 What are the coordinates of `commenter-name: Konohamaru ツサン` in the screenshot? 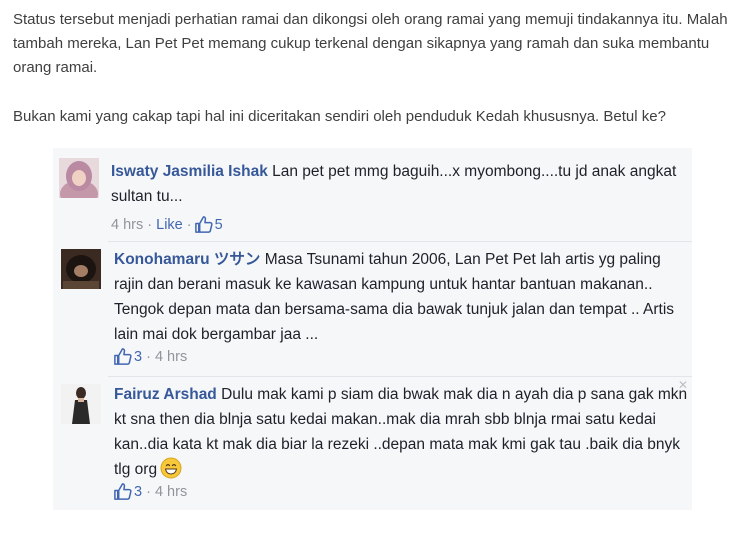 It's located at (187, 259).